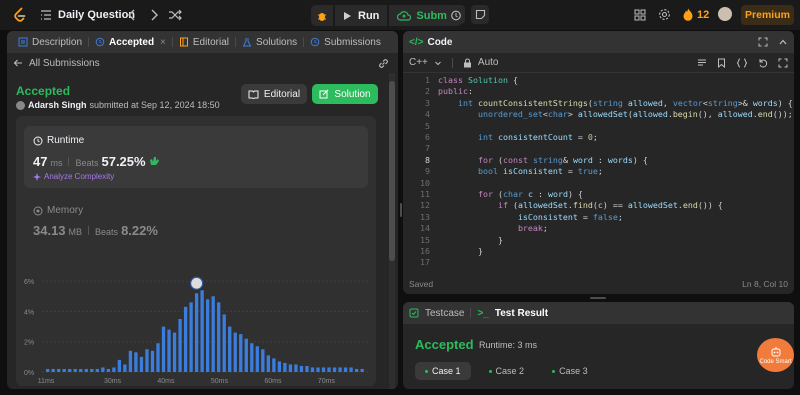 This screenshot has width=800, height=395. I want to click on horizontal-resize-handle, so click(598, 298).